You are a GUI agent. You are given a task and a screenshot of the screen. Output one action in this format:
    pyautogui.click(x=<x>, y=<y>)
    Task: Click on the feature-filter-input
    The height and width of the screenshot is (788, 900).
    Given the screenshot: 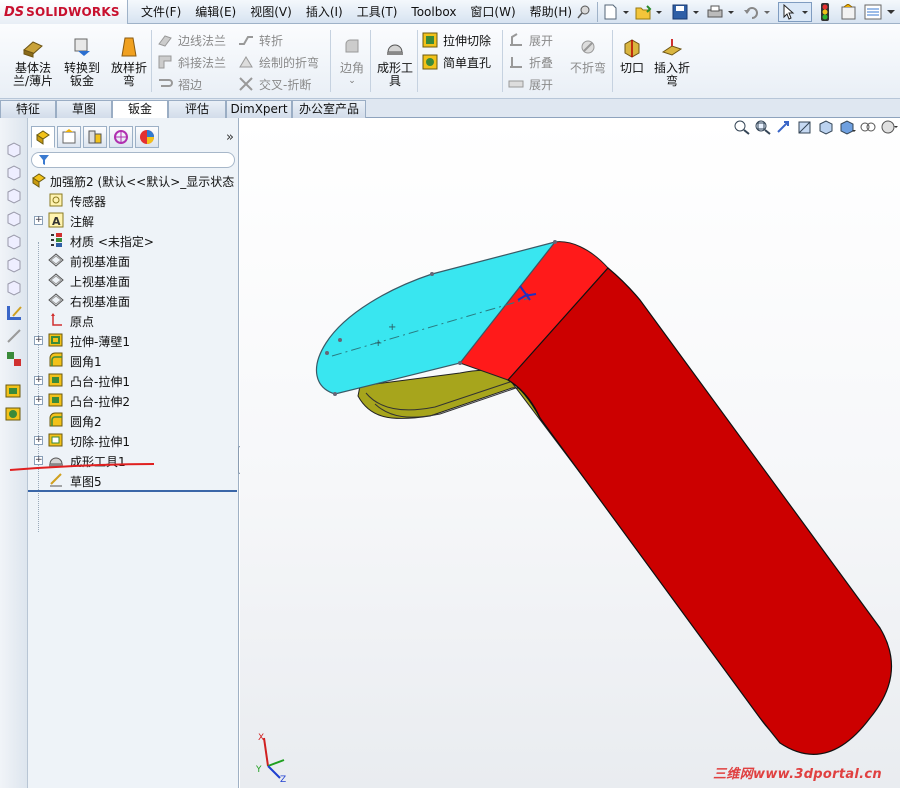 What is the action you would take?
    pyautogui.click(x=133, y=160)
    